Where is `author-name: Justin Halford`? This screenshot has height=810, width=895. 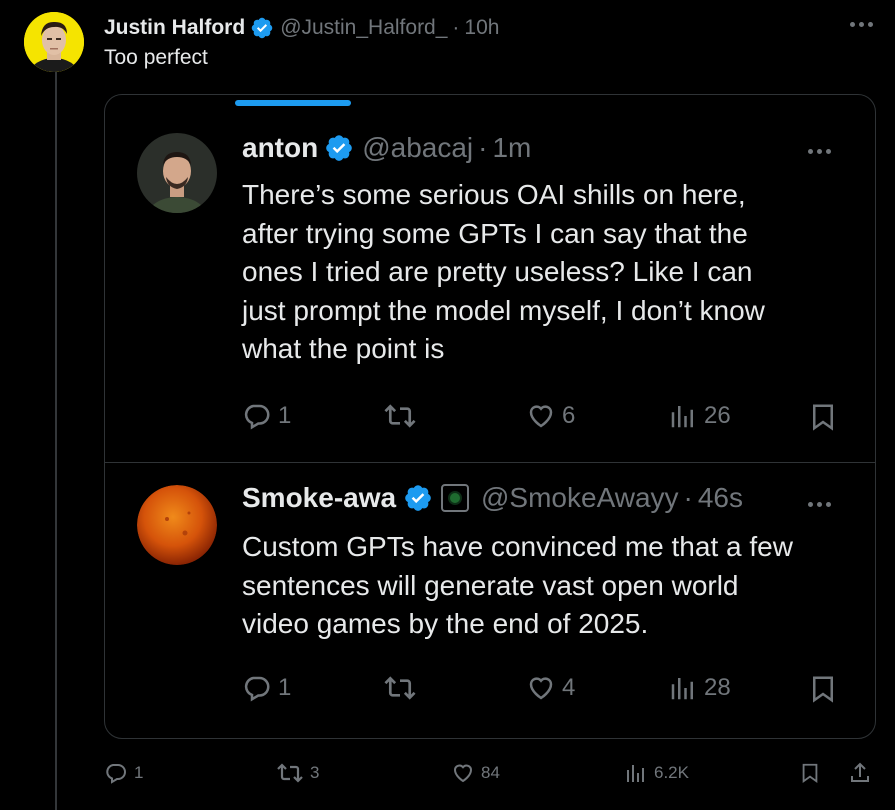 author-name: Justin Halford is located at coordinates (174, 28).